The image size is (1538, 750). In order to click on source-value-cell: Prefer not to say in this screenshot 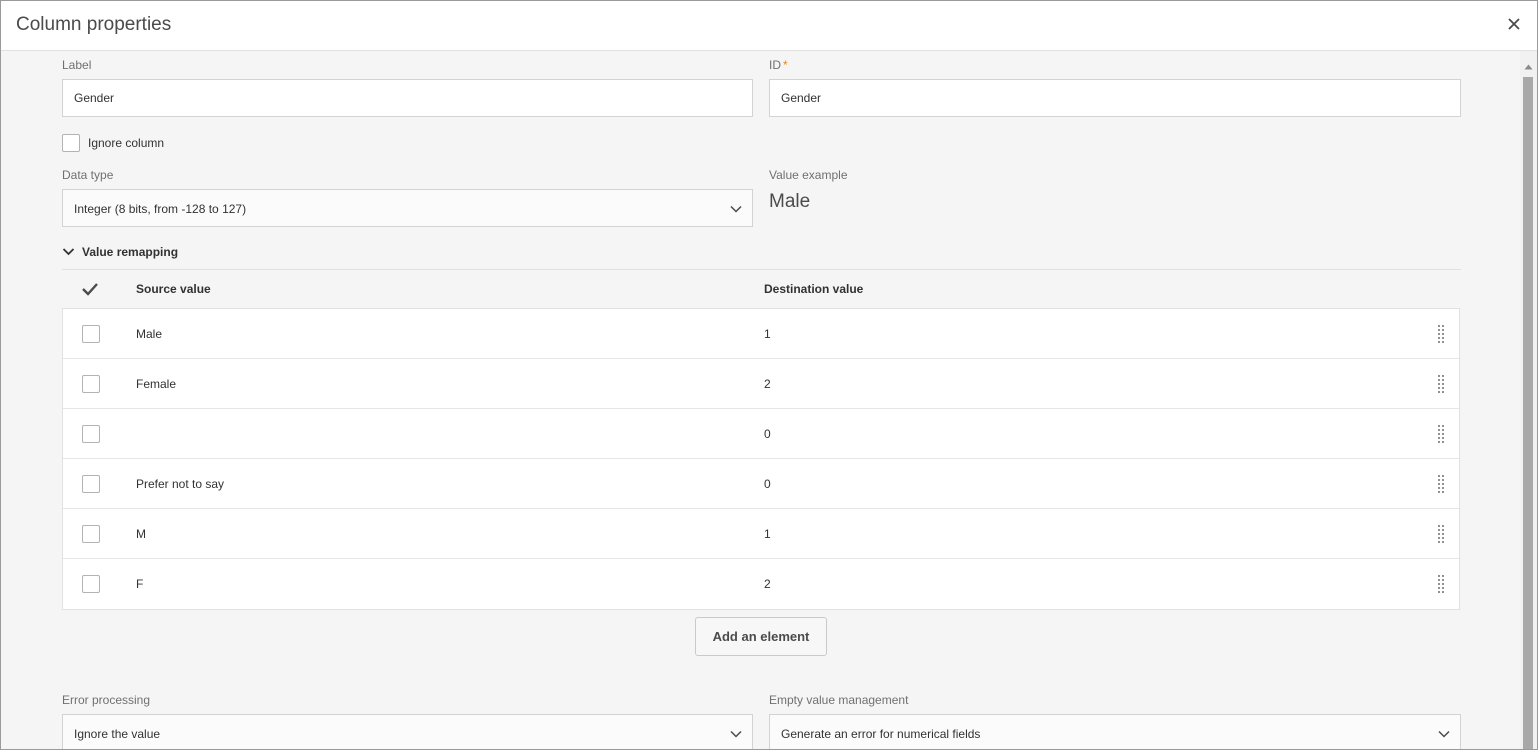, I will do `click(180, 484)`.